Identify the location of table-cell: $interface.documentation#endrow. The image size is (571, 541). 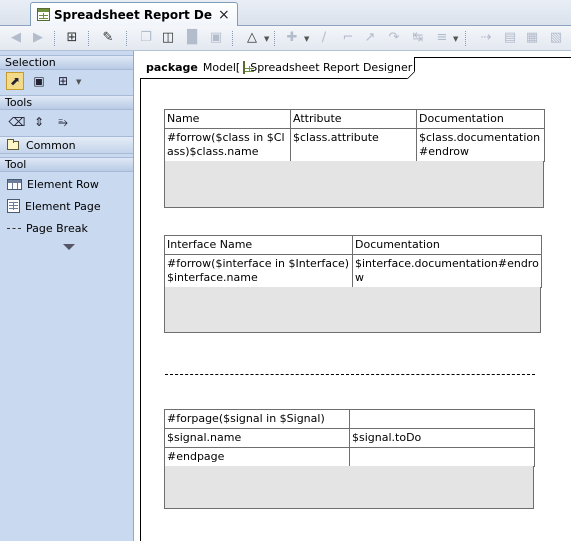
(447, 271).